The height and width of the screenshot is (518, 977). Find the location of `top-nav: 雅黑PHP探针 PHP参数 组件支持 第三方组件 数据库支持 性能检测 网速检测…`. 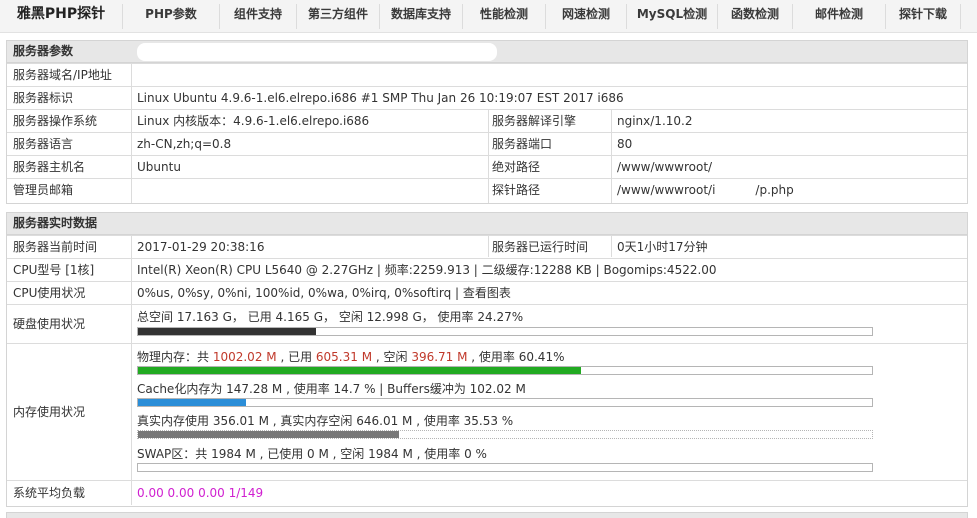

top-nav: 雅黑PHP探针 PHP参数 组件支持 第三方组件 数据库支持 性能检测 网速检测… is located at coordinates (488, 16).